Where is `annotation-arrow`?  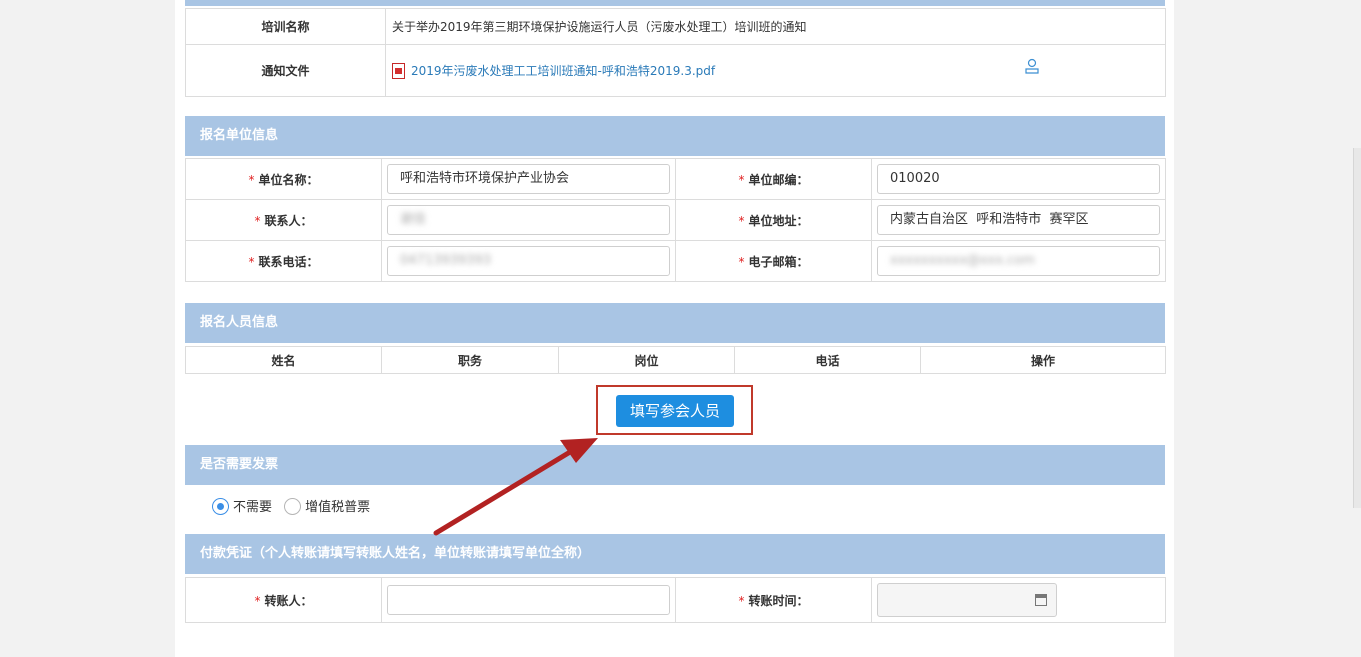
annotation-arrow is located at coordinates (515, 487).